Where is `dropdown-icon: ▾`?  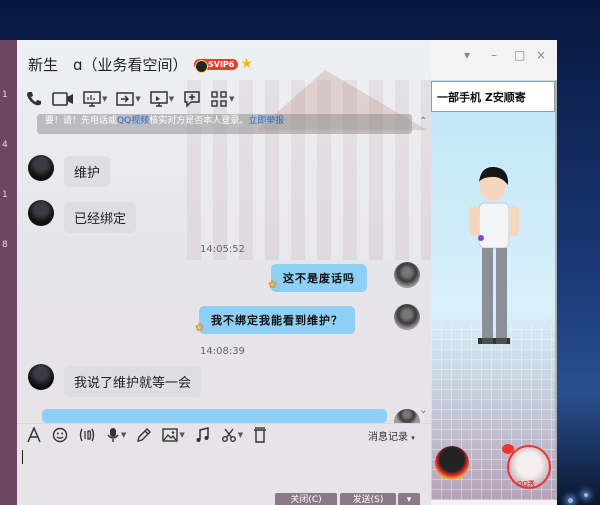 dropdown-icon: ▾ is located at coordinates (467, 55).